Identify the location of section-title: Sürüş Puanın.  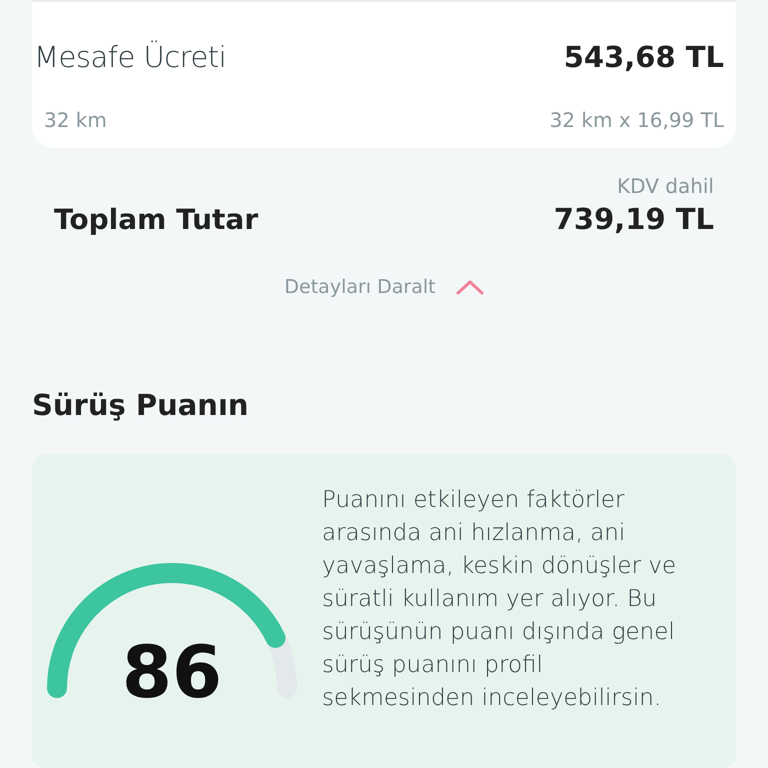
(141, 405).